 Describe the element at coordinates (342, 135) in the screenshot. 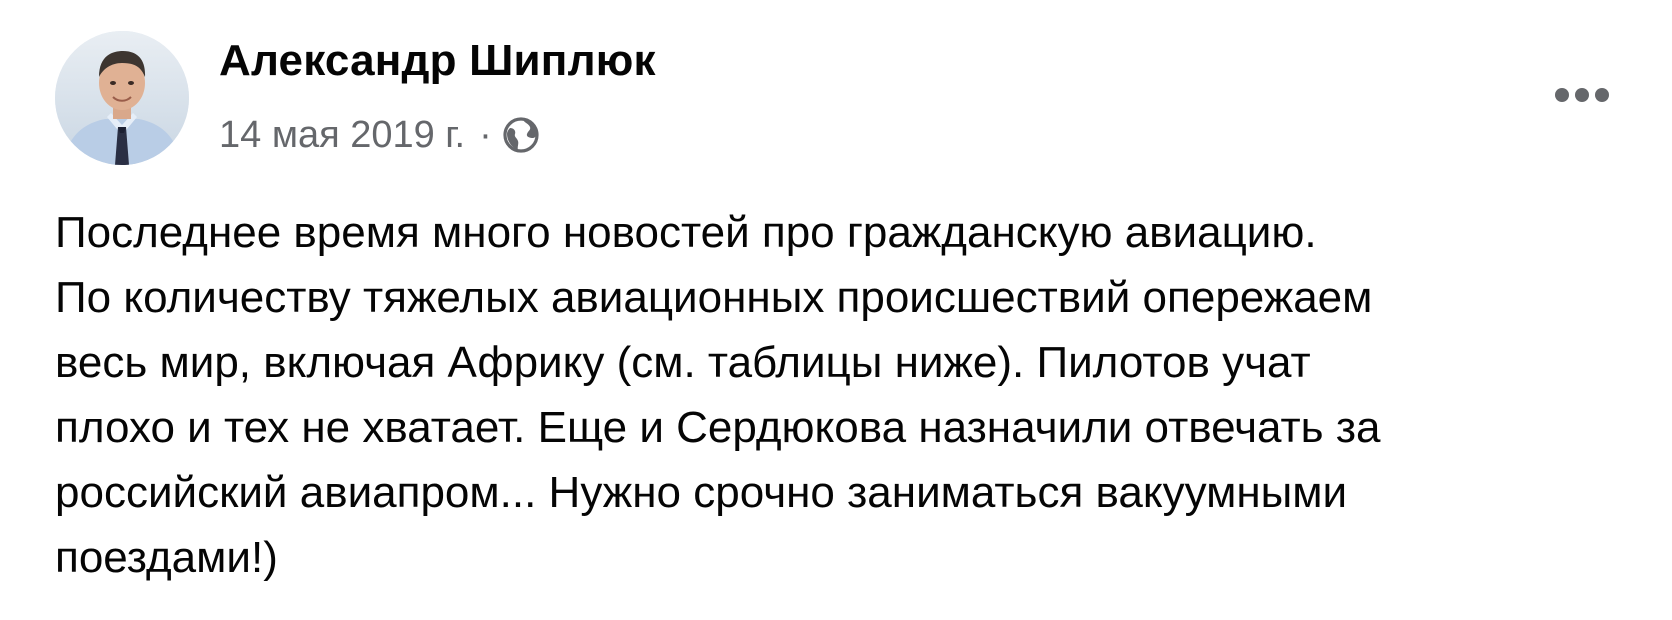

I see `post-date: 14 мая 2019 г.` at that location.